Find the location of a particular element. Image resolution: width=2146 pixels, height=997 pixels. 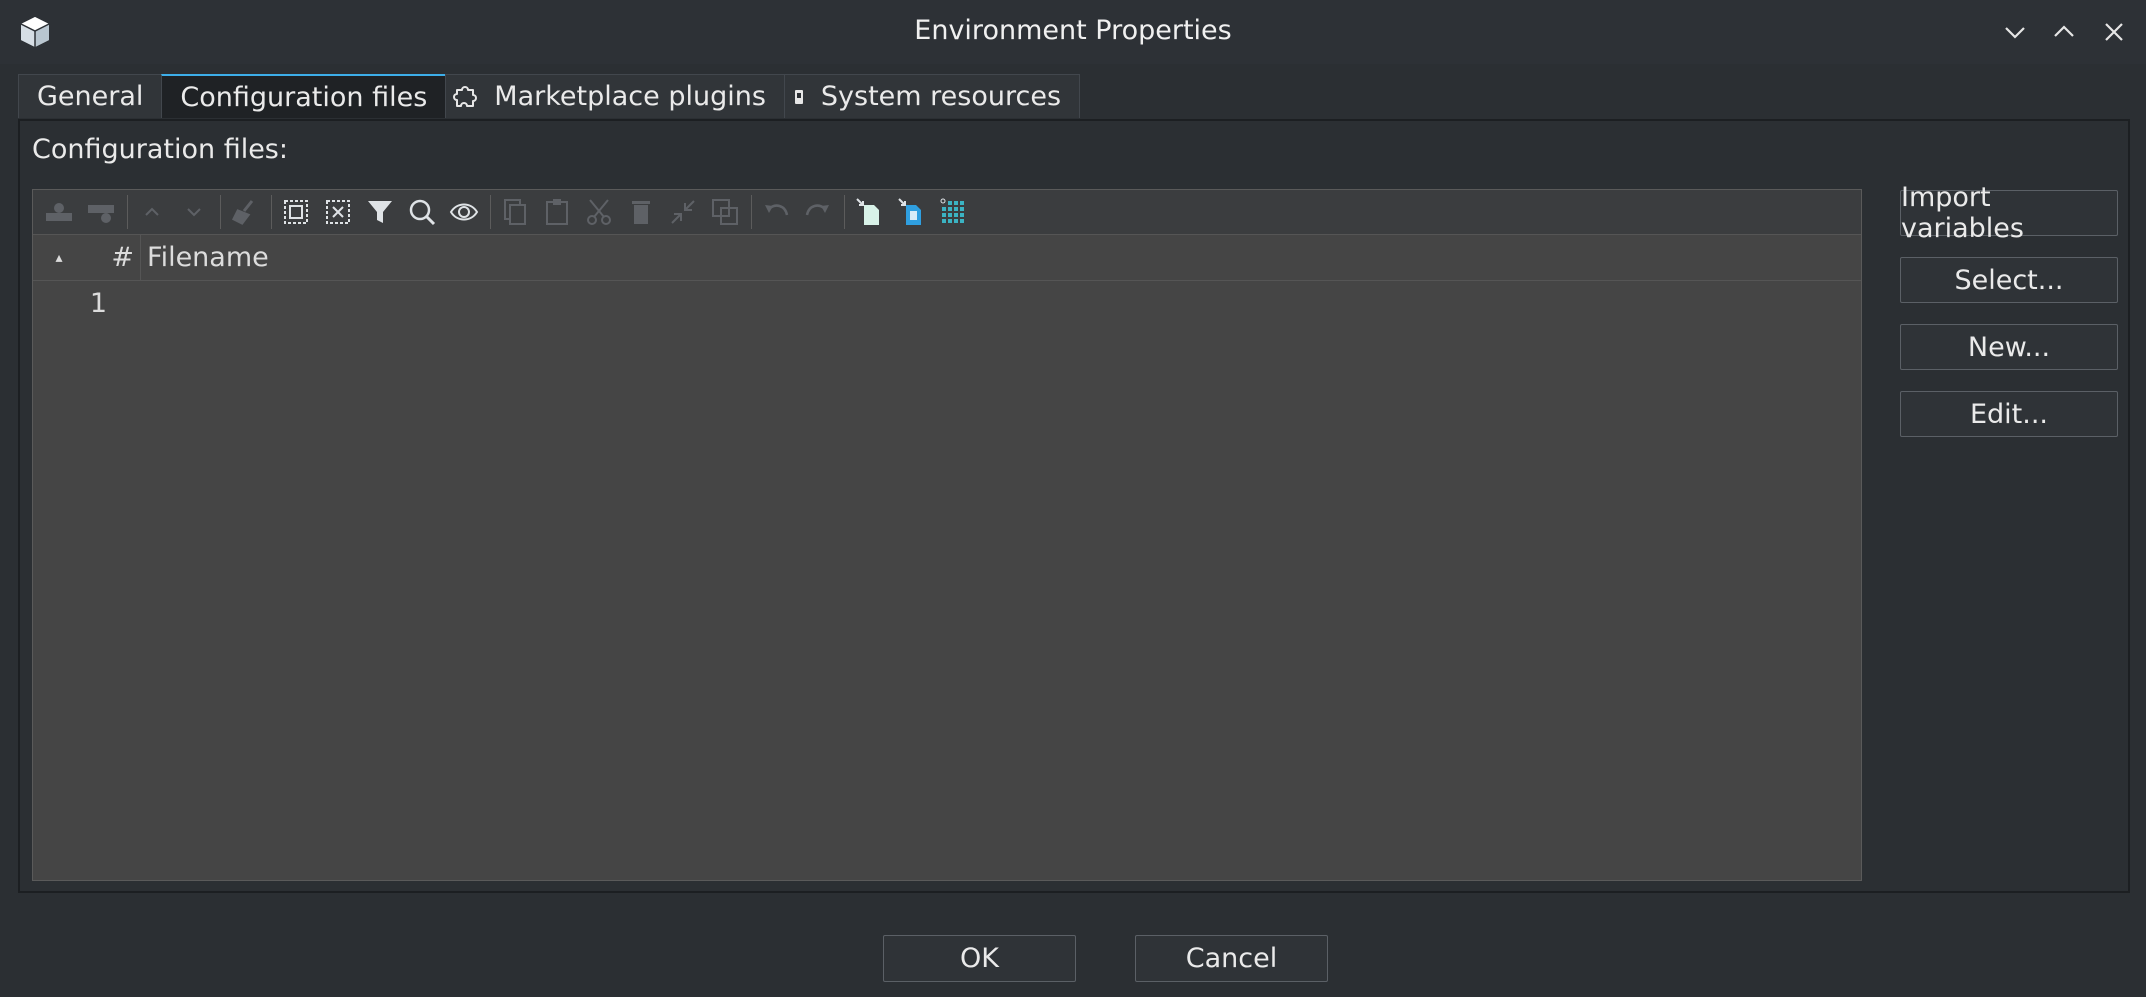

move-down-icon is located at coordinates (194, 212).